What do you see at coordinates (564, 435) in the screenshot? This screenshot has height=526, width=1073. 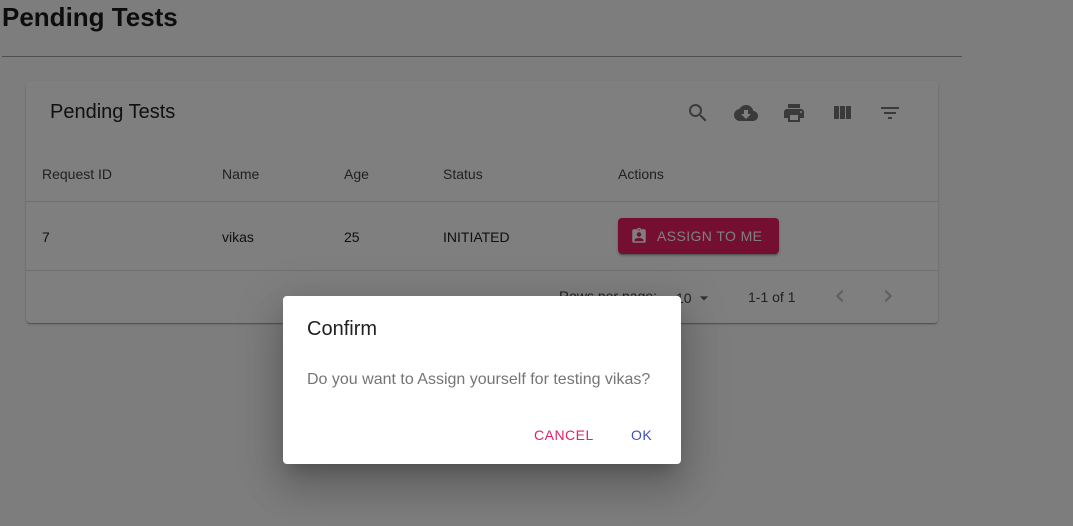 I see `cancel-button: CANCEL` at bounding box center [564, 435].